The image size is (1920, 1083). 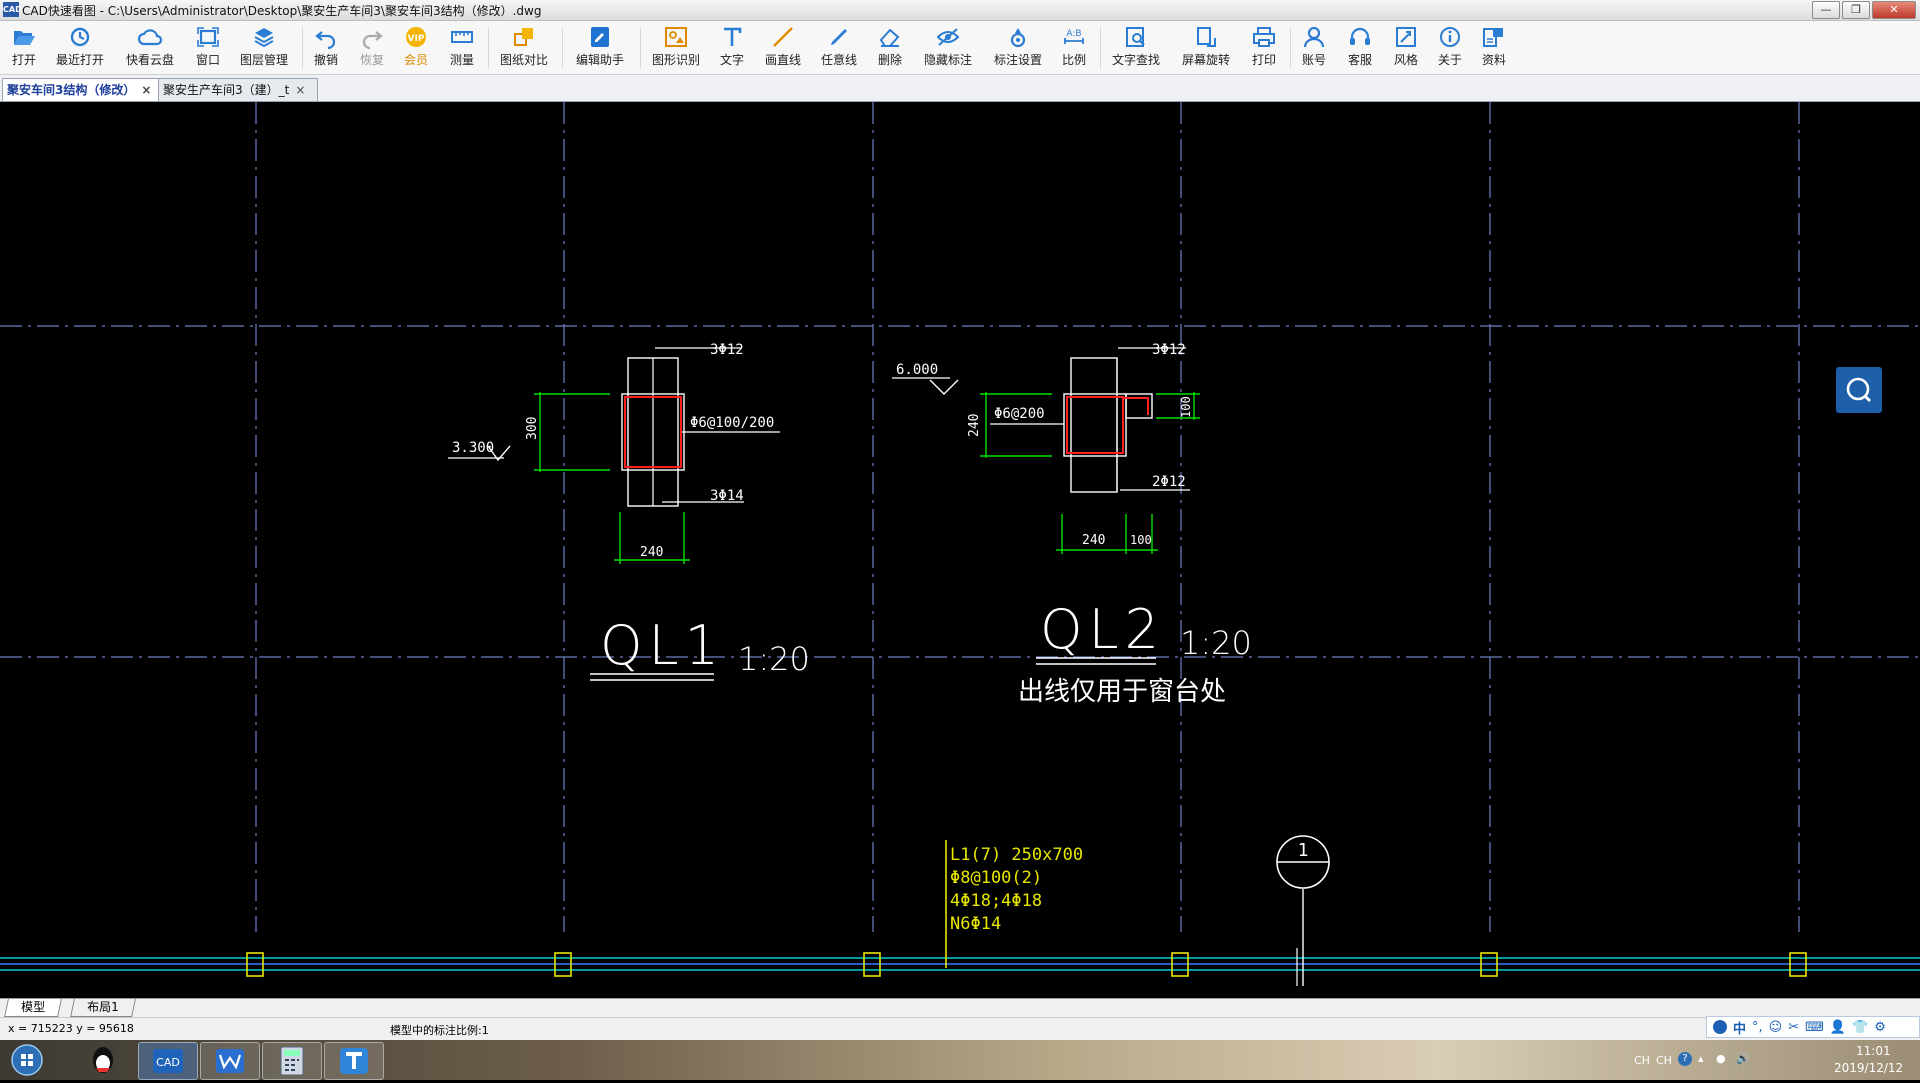 What do you see at coordinates (1720, 1027) in the screenshot?
I see `ime-logo-icon` at bounding box center [1720, 1027].